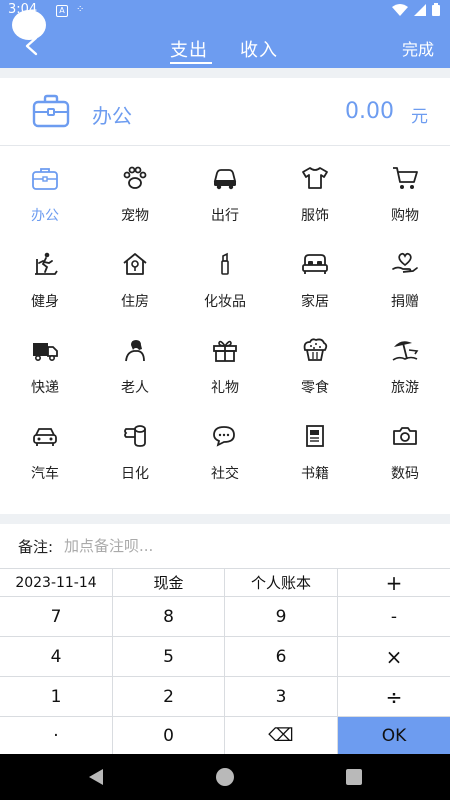  I want to click on key-0: 0, so click(169, 735).